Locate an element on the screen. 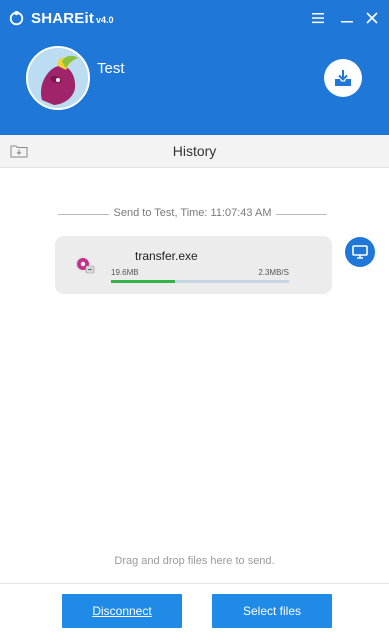  history-title: History is located at coordinates (194, 151).